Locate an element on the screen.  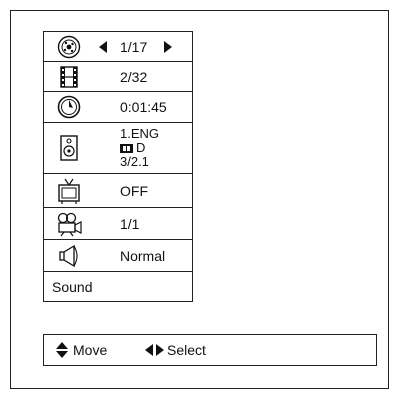
sound-mode-value: Normal is located at coordinates (143, 255).